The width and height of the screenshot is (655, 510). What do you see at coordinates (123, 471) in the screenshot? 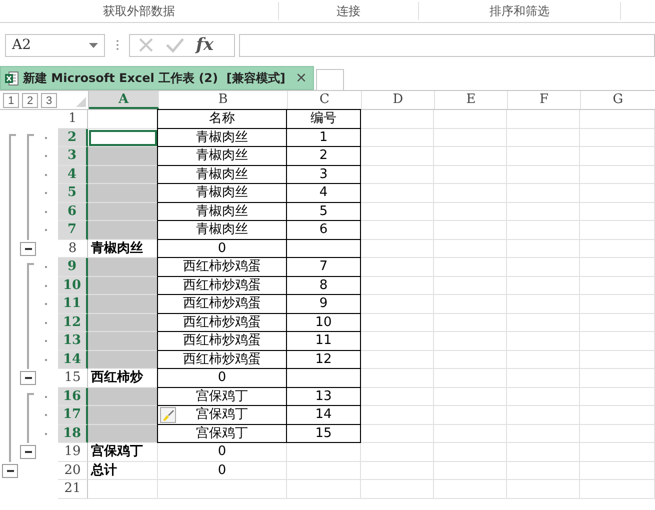
I see `table-cell: 总计` at bounding box center [123, 471].